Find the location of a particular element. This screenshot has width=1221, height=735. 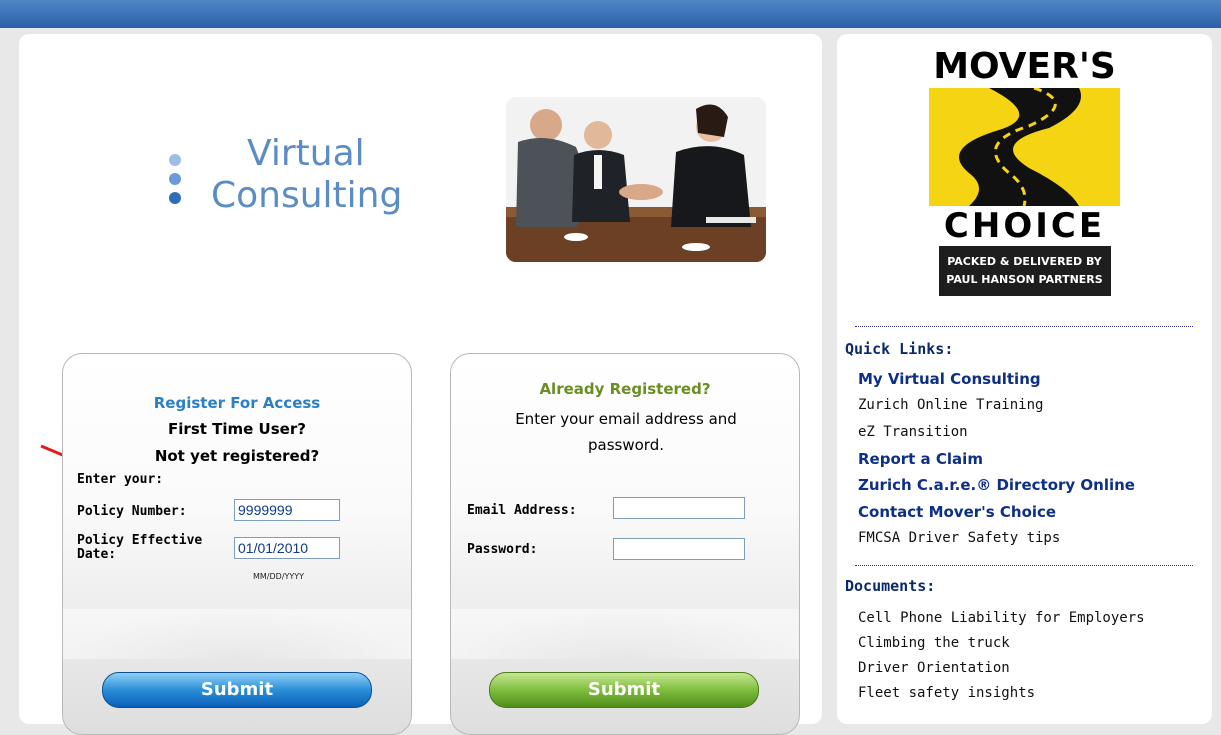

link-my-virtual-consulting: My Virtual Consulting is located at coordinates (949, 379).